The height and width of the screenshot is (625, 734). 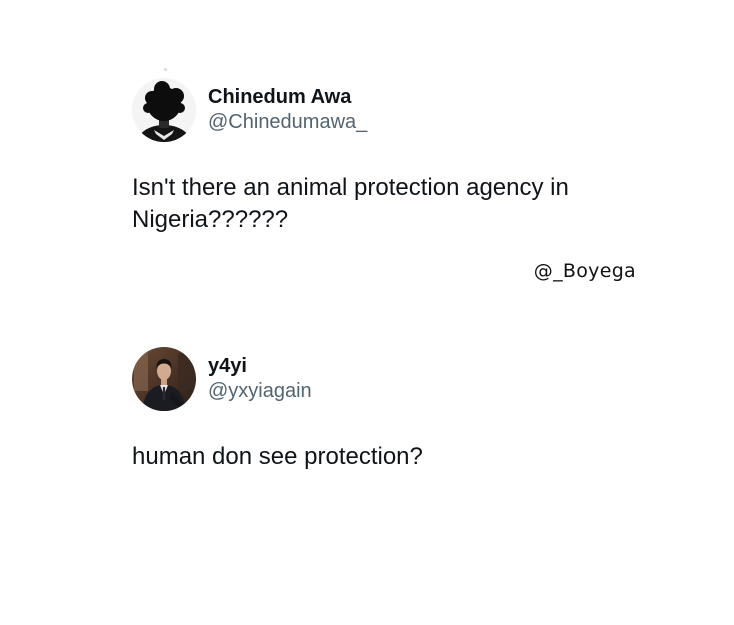 What do you see at coordinates (287, 122) in the screenshot?
I see `user-handle: @Chinedumawa_` at bounding box center [287, 122].